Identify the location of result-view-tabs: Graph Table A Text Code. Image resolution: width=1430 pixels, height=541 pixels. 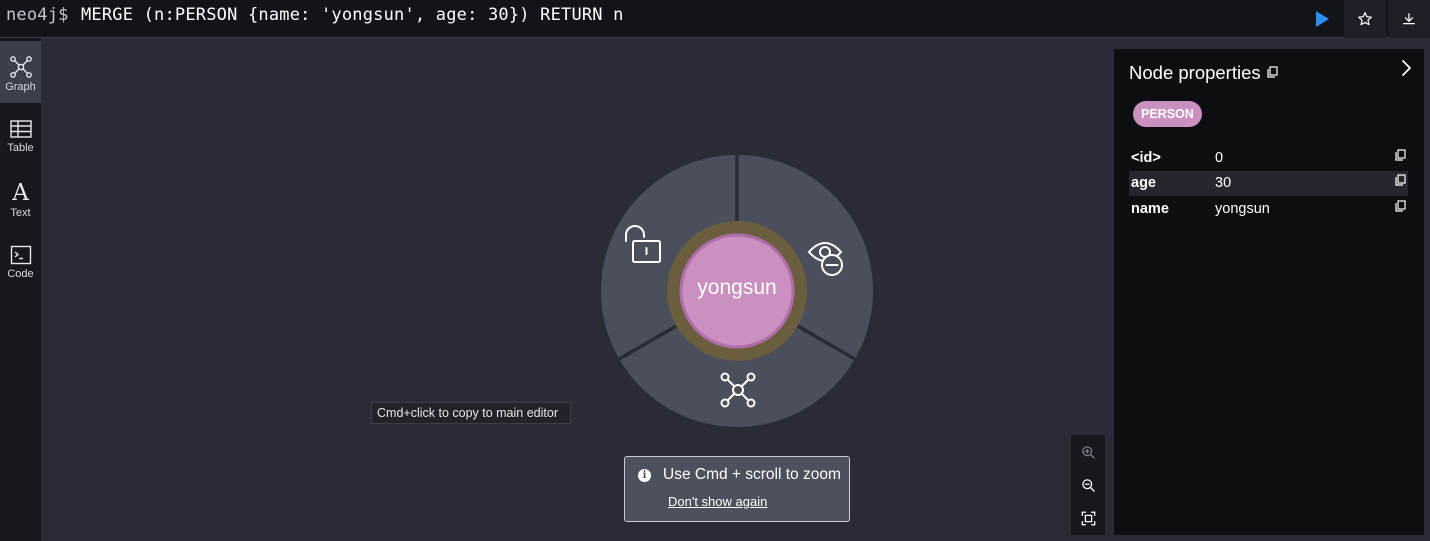
(20, 289).